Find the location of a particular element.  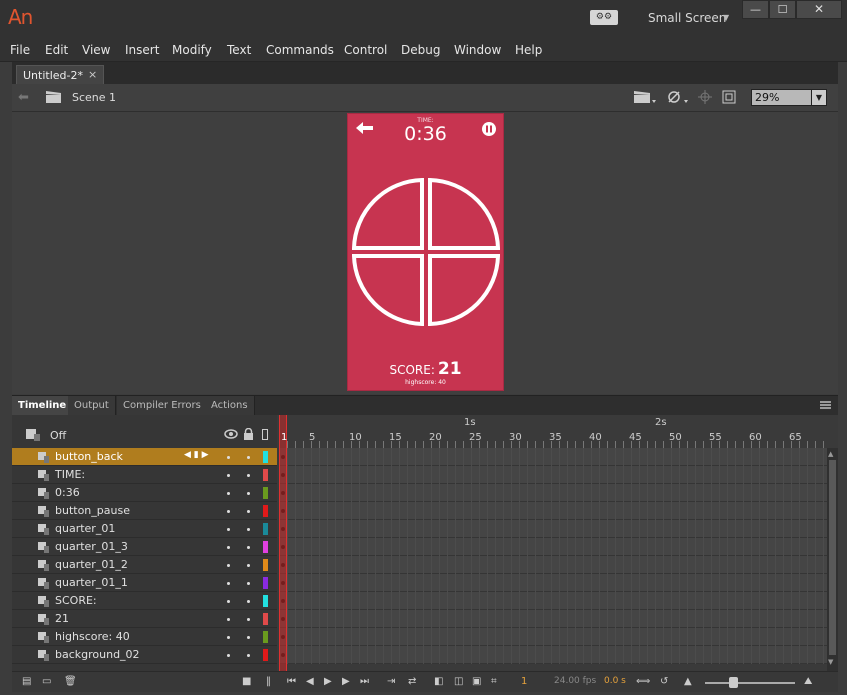

layer-name: background_02 is located at coordinates (97, 654).